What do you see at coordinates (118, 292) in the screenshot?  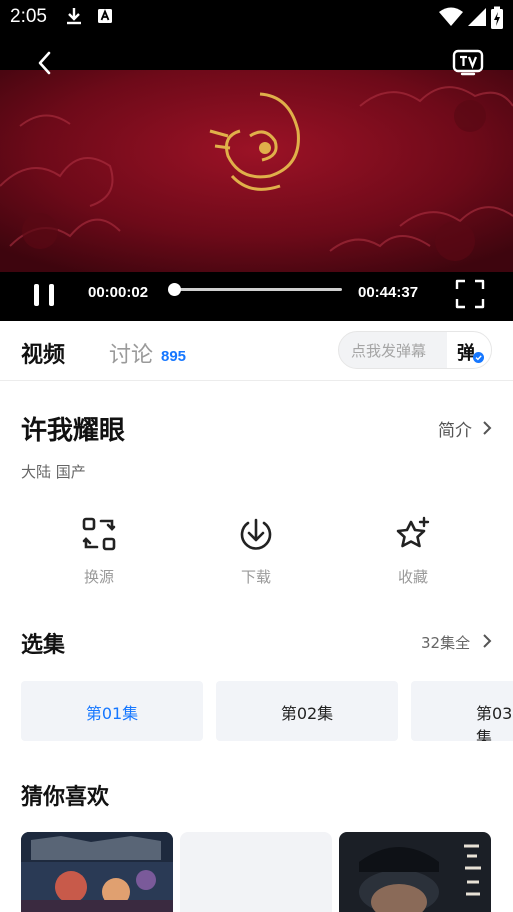 I see `current-time: 00:00:02` at bounding box center [118, 292].